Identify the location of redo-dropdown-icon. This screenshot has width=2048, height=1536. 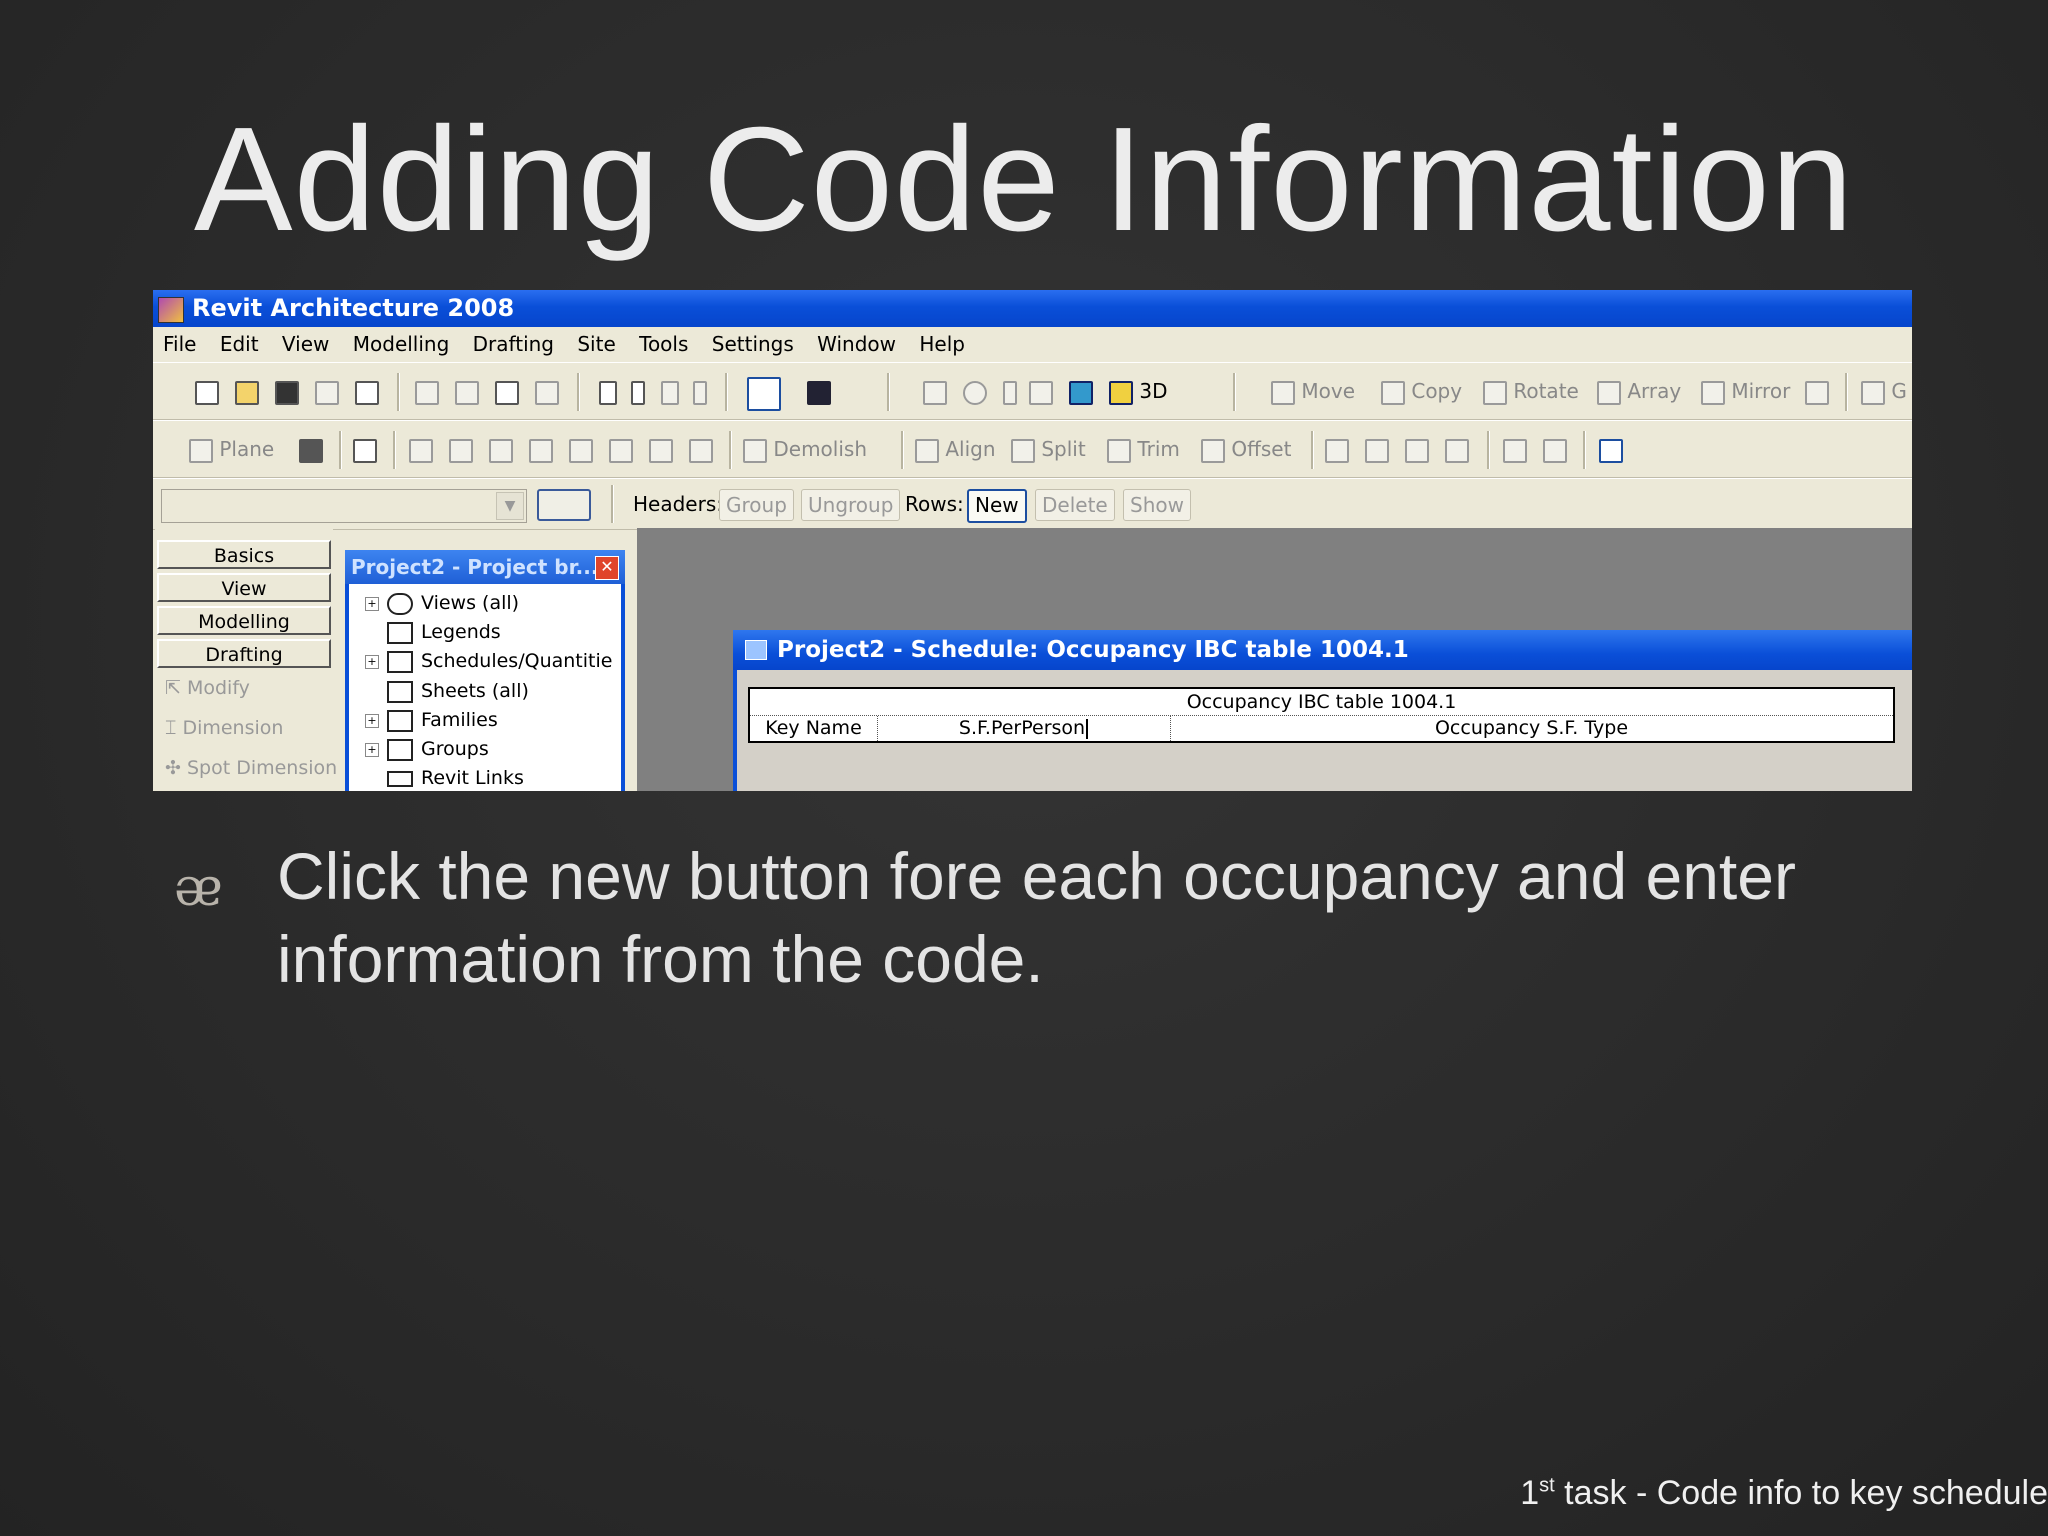
(700, 391).